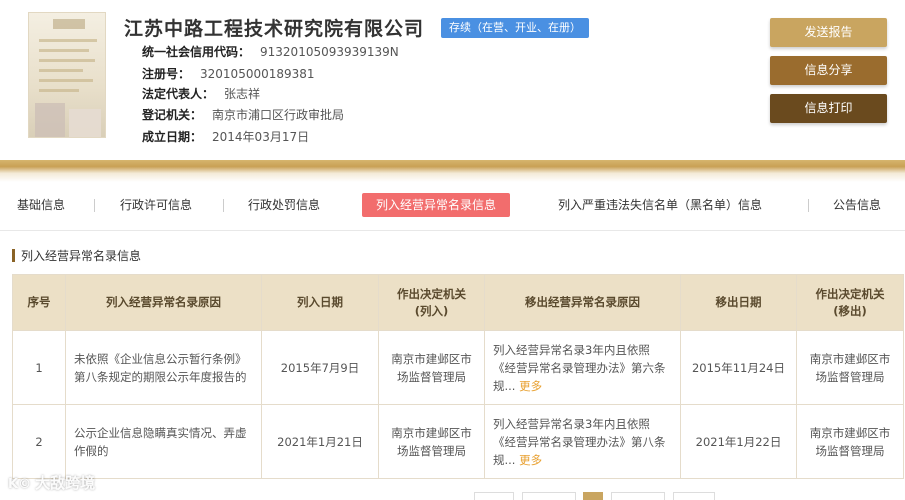 The width and height of the screenshot is (905, 500). What do you see at coordinates (515, 28) in the screenshot?
I see `status-badge: 存续（在营、开业、在册）` at bounding box center [515, 28].